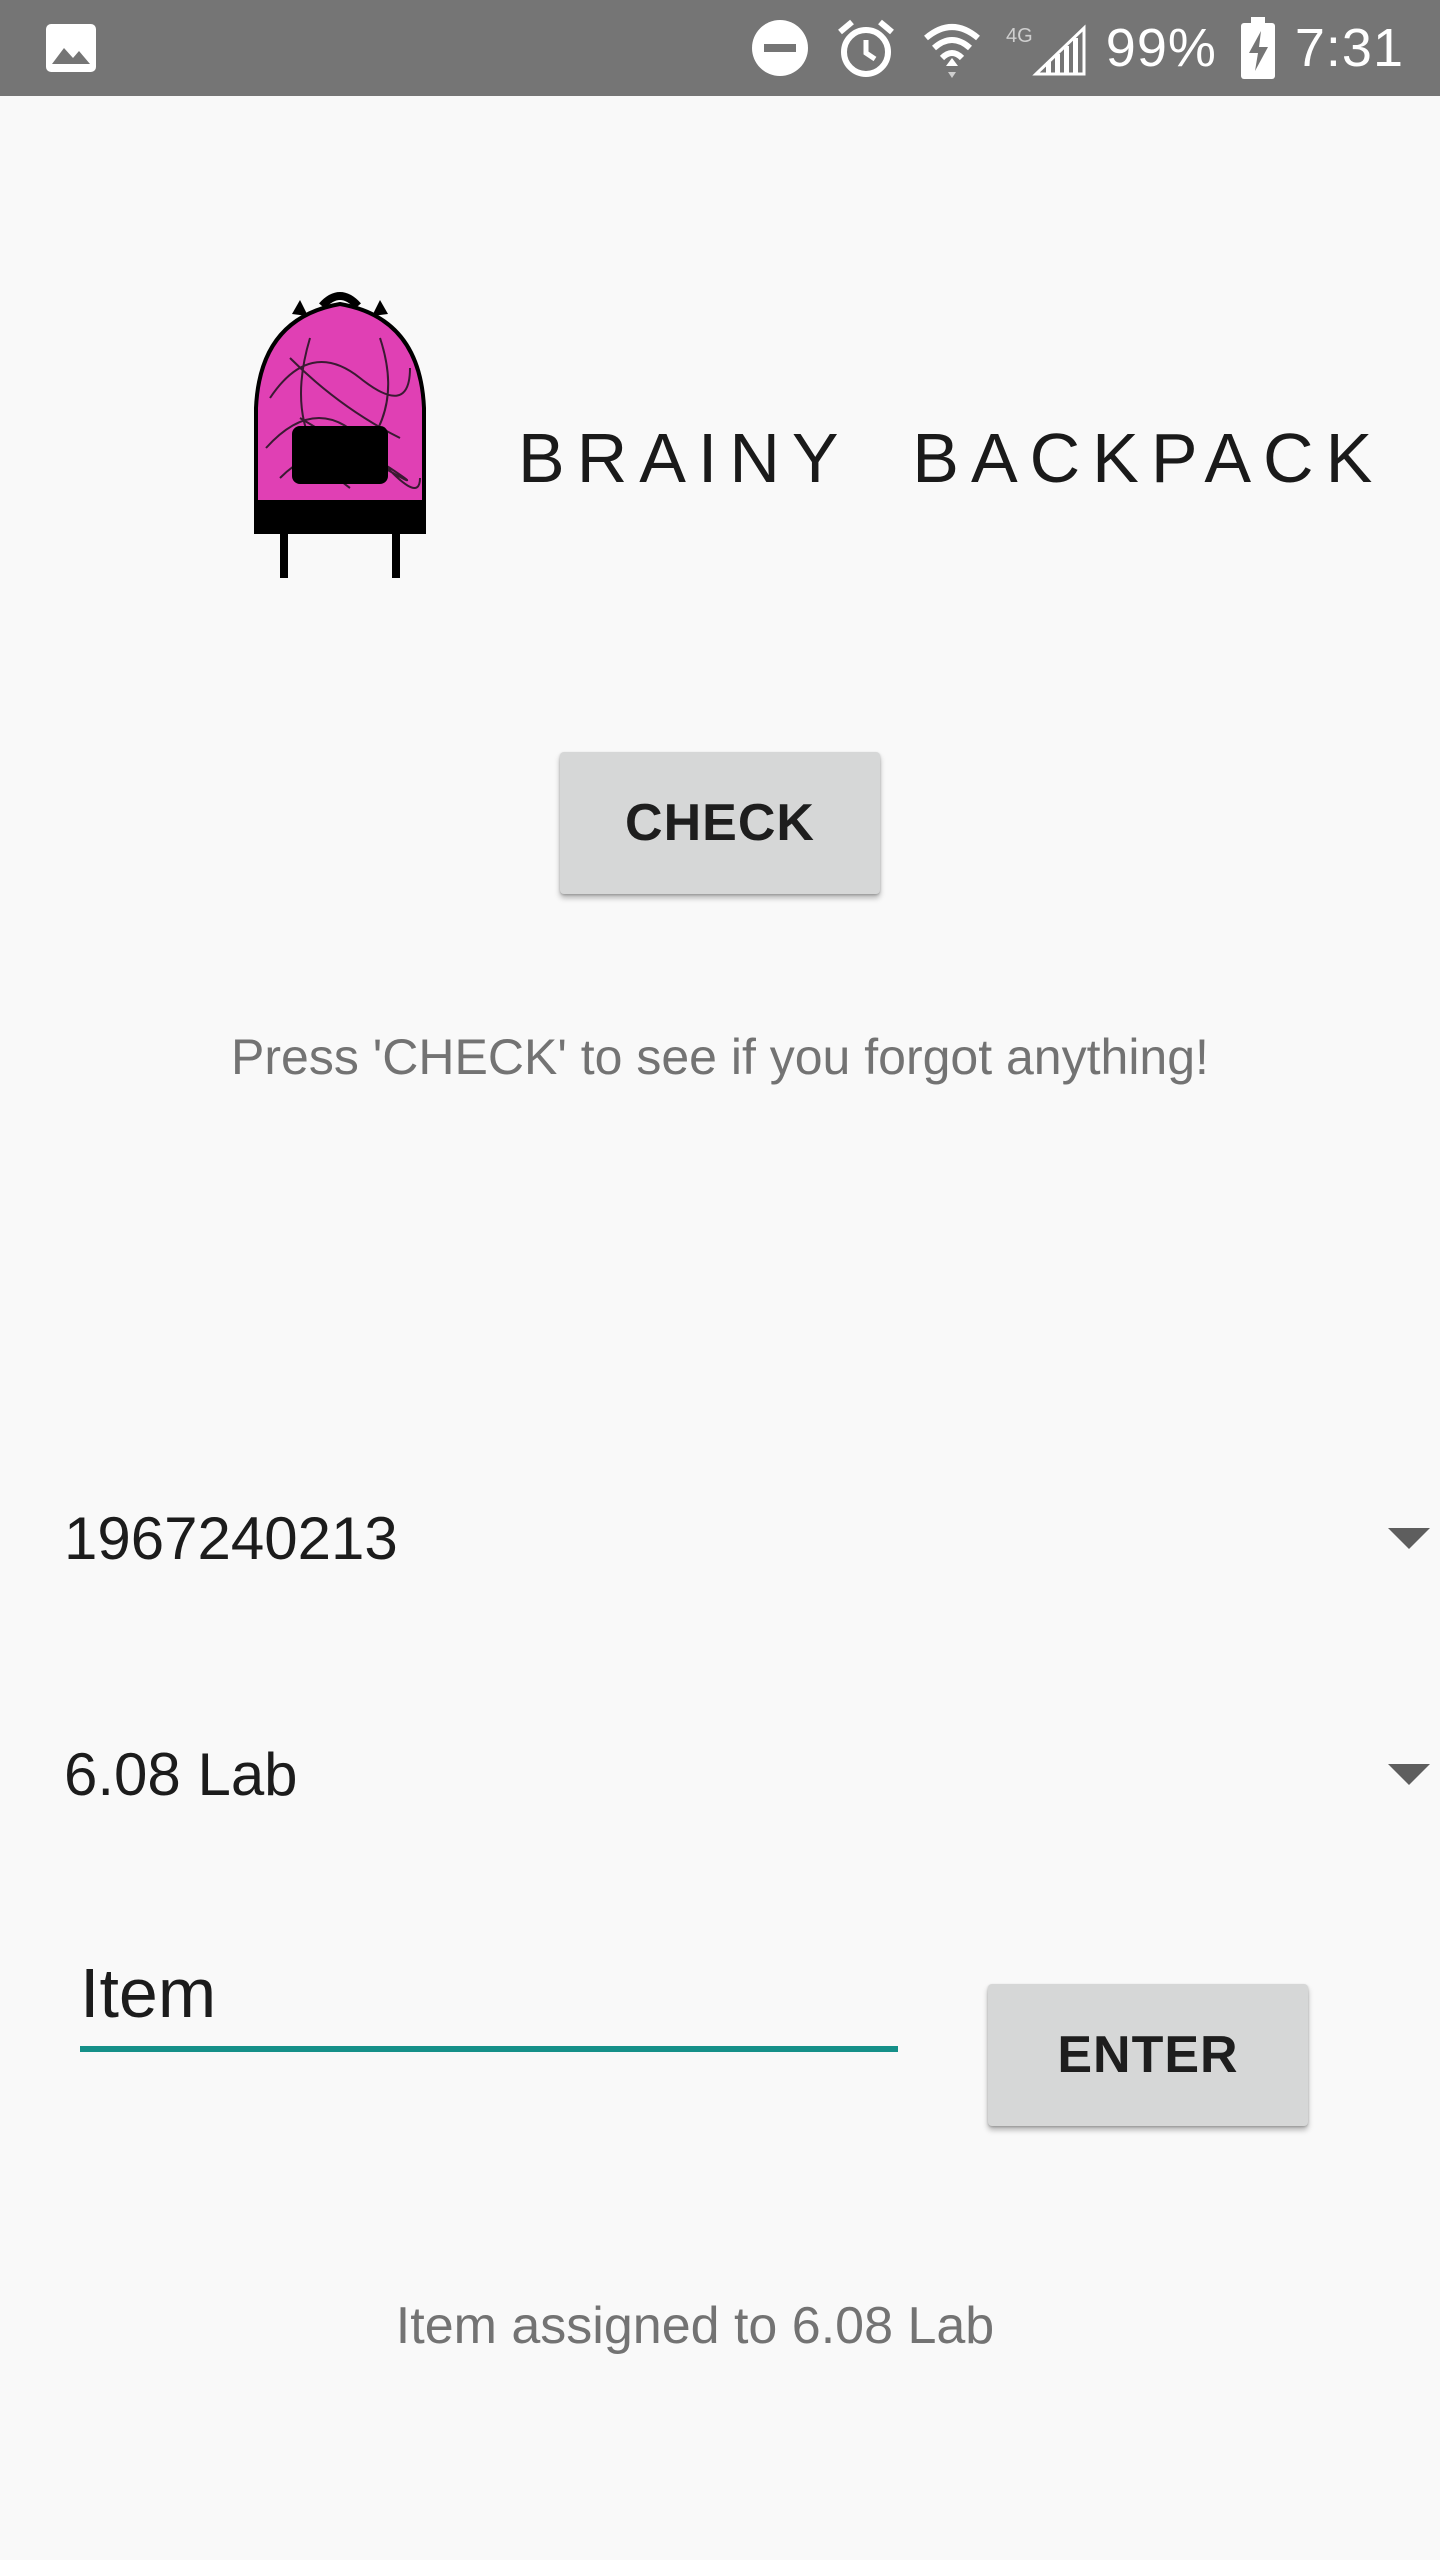 This screenshot has width=1440, height=2560. What do you see at coordinates (231, 1538) in the screenshot?
I see `device-spinner-value: 1967240213` at bounding box center [231, 1538].